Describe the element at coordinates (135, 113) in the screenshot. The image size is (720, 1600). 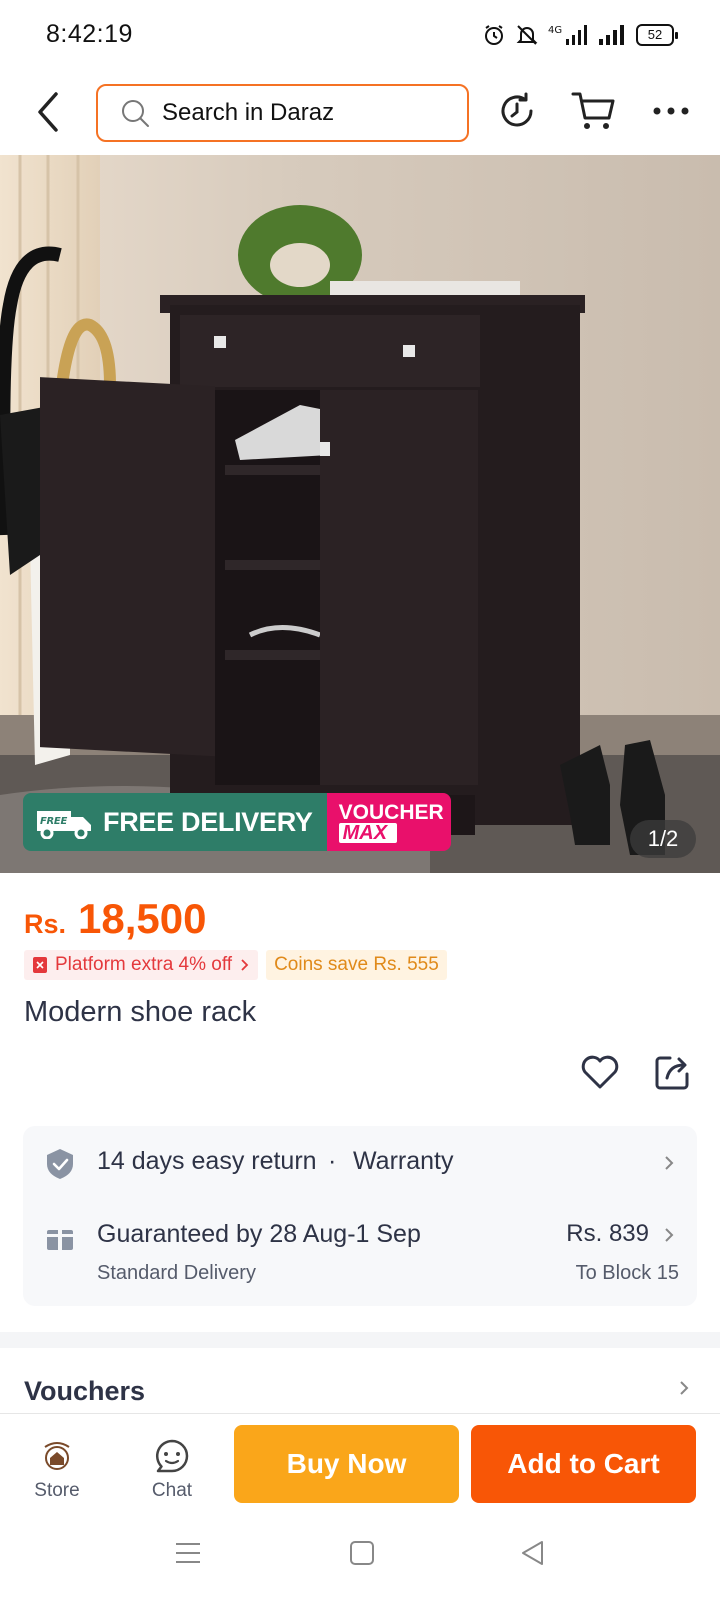
I see `search-icon` at that location.